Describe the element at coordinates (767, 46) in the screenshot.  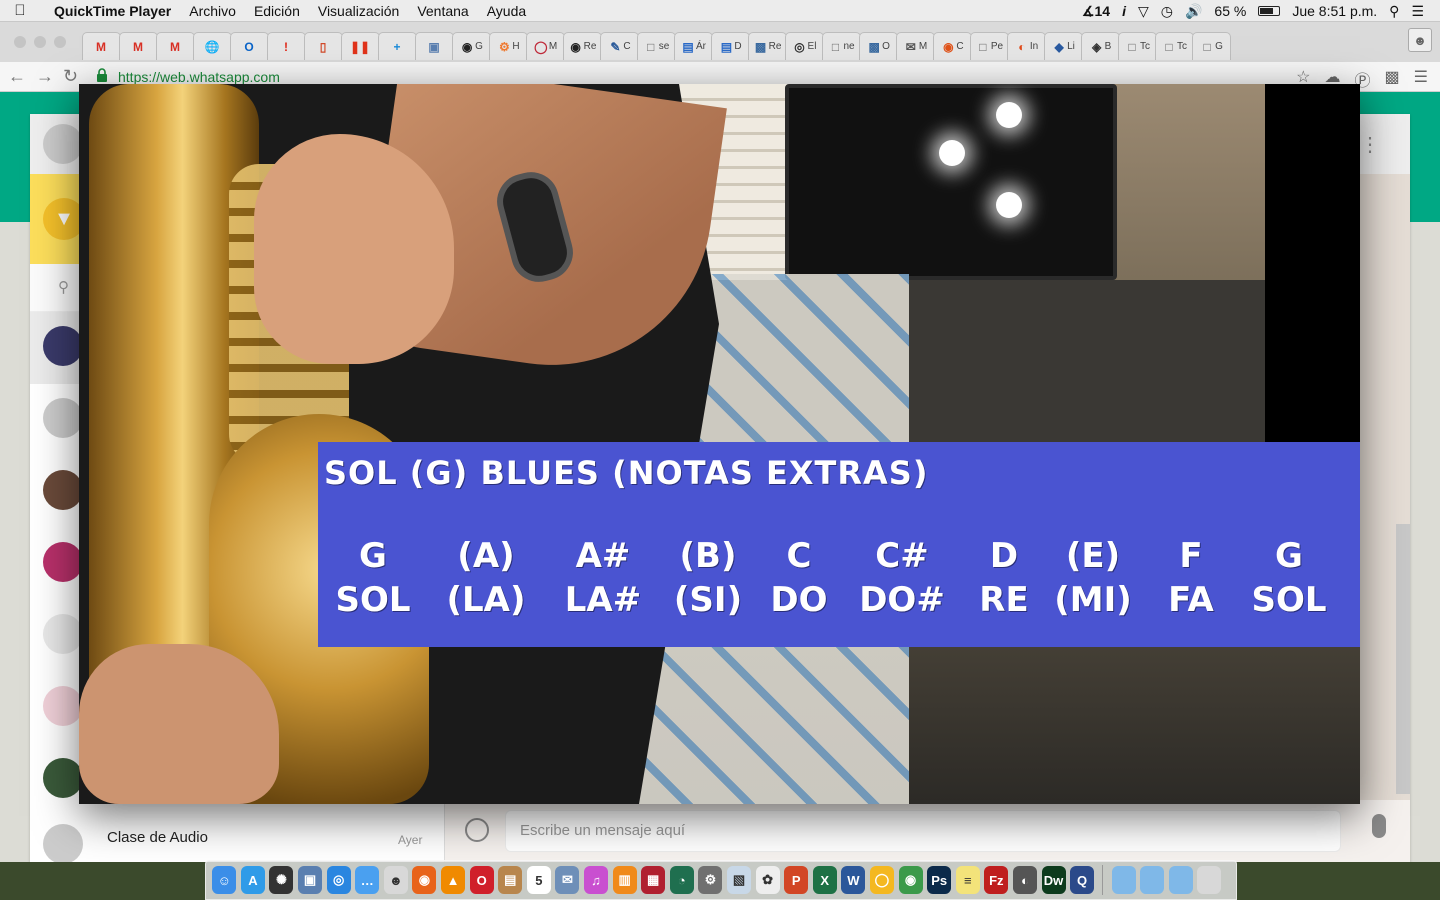
I see `browser-tab: ▩ Re` at that location.